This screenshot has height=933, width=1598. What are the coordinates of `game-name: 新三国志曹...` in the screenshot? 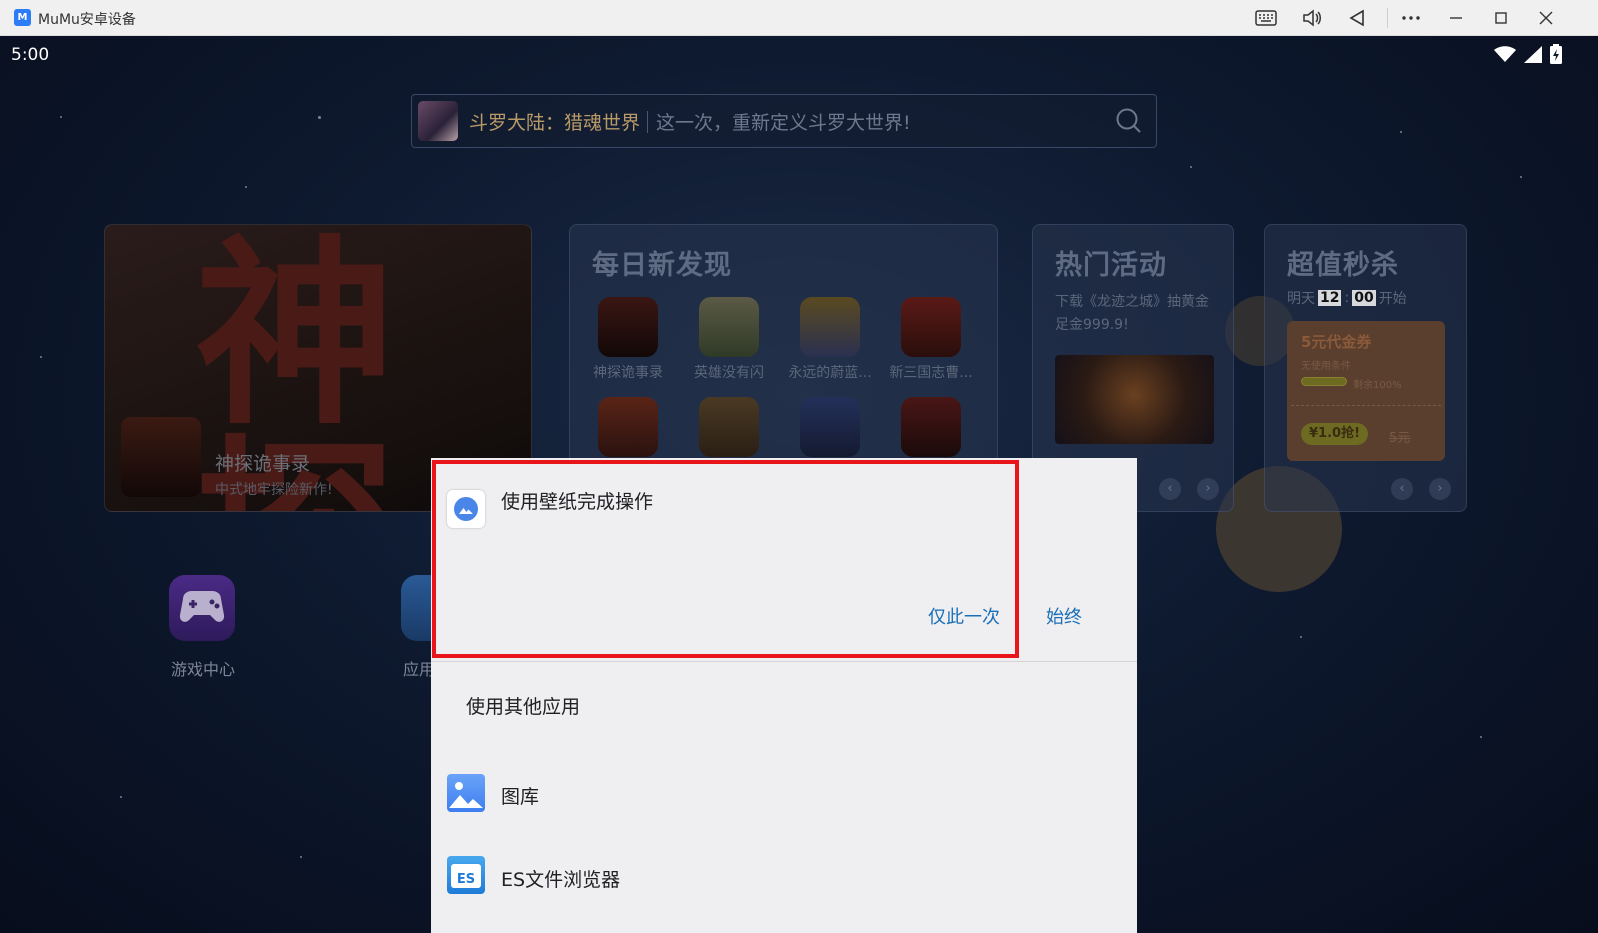 It's located at (931, 373).